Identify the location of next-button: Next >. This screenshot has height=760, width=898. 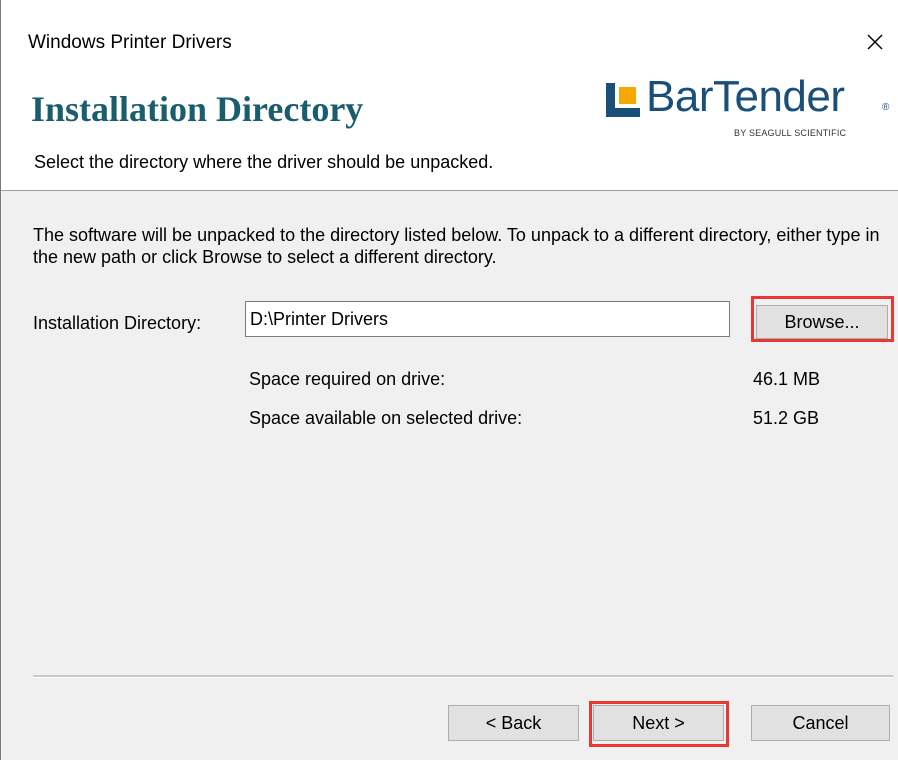
(658, 723).